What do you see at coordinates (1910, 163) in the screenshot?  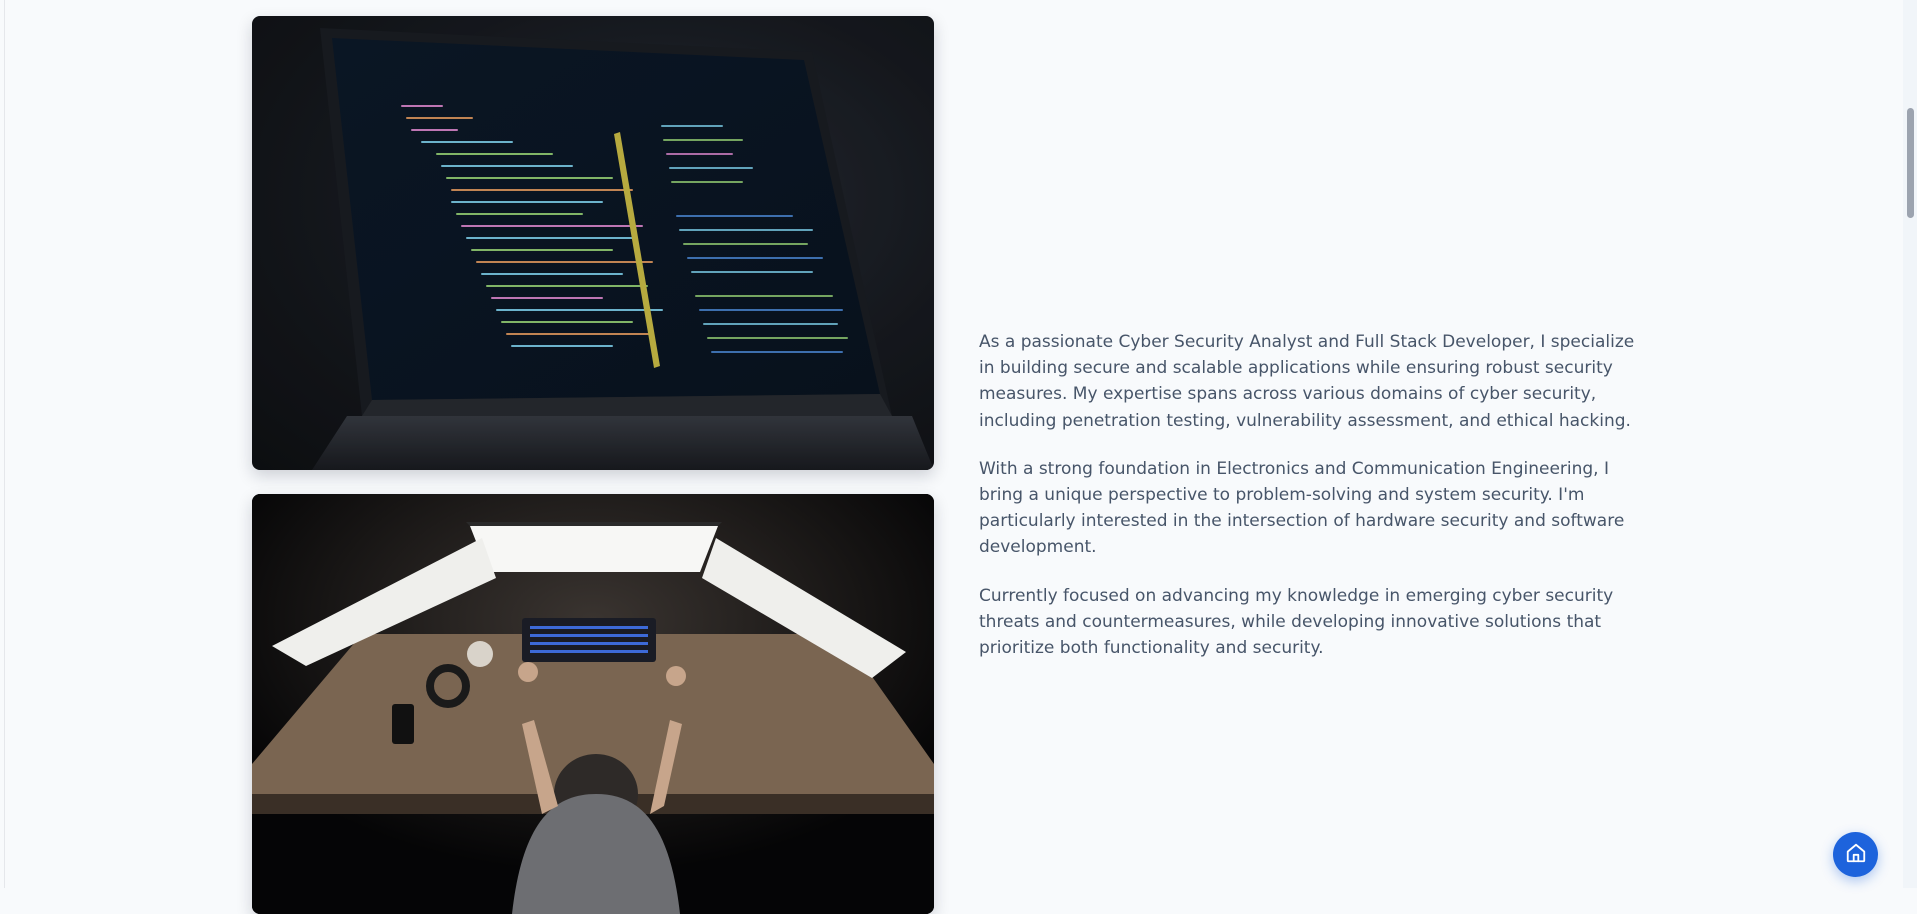 I see `scrollbar-thumb` at bounding box center [1910, 163].